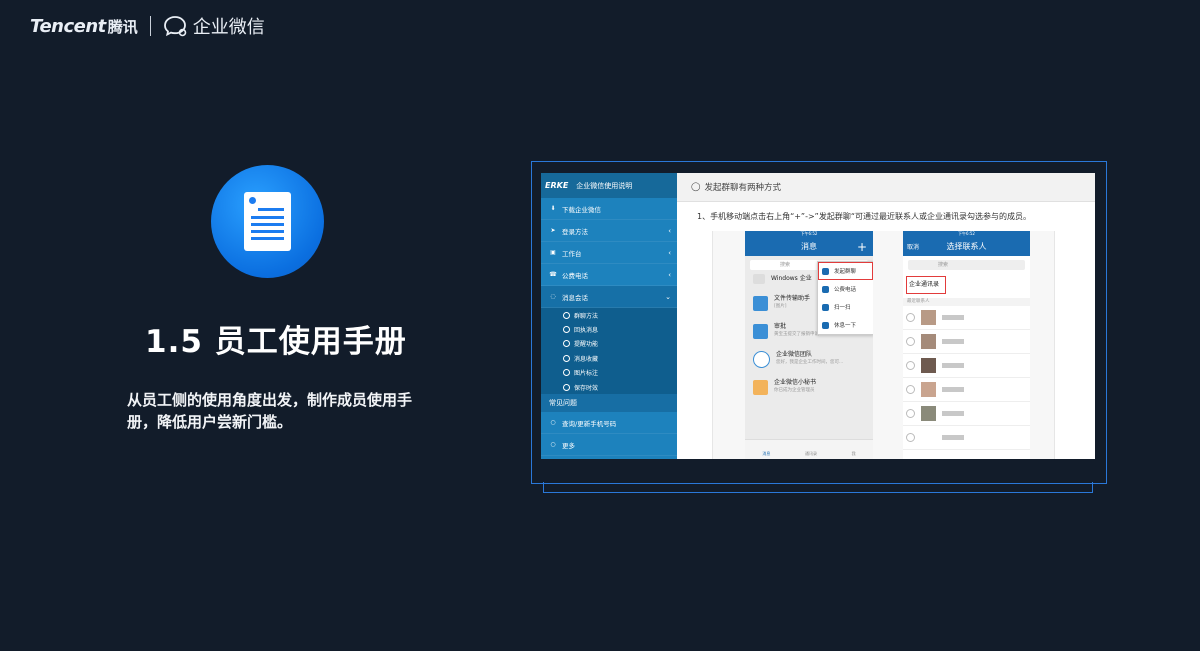 The width and height of the screenshot is (1200, 651). Describe the element at coordinates (796, 334) in the screenshot. I see `list-item-sub: 黄宝玉提交了报销申请` at that location.